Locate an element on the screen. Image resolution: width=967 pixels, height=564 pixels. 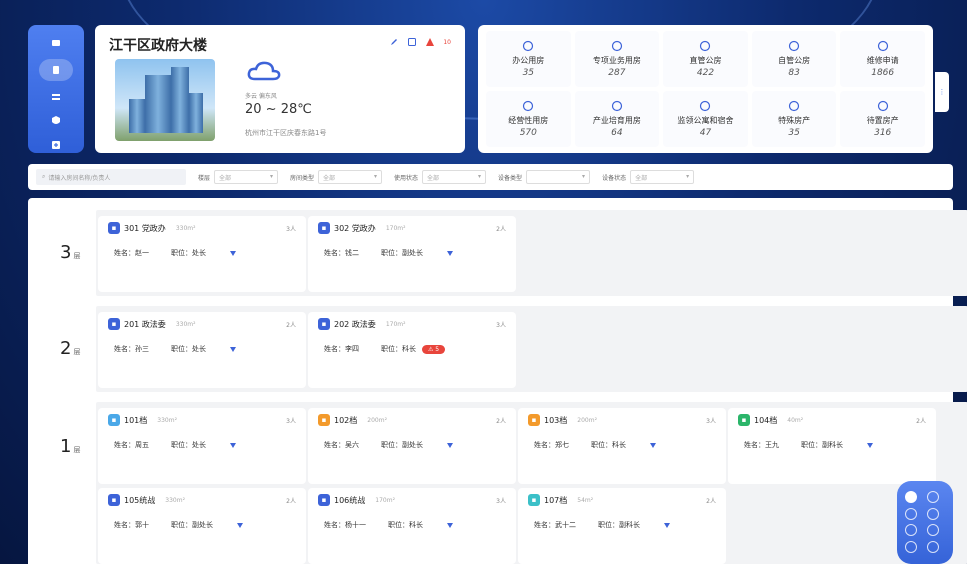
stat-label: 特殊房产 is located at coordinates (794, 120).